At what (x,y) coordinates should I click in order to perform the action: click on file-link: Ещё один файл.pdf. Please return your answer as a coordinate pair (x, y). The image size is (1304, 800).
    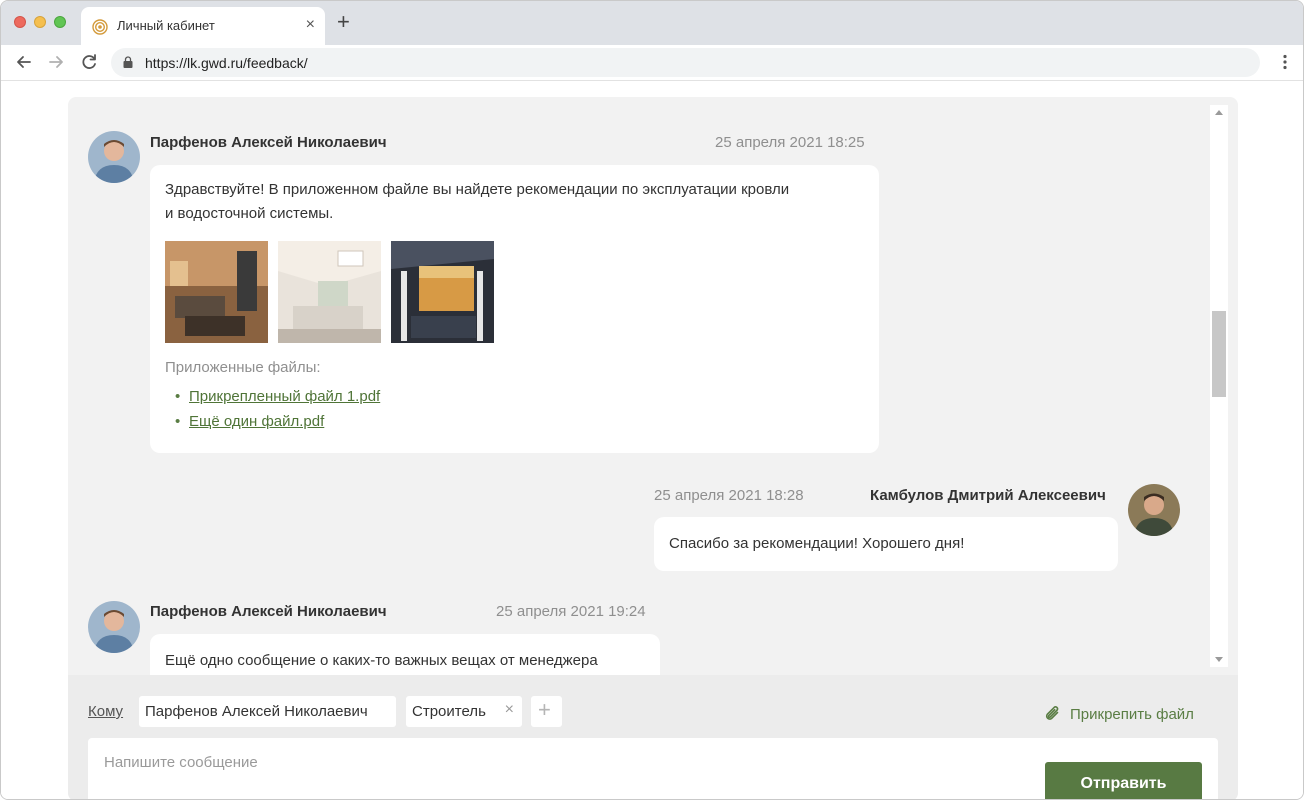
    Looking at the image, I should click on (256, 421).